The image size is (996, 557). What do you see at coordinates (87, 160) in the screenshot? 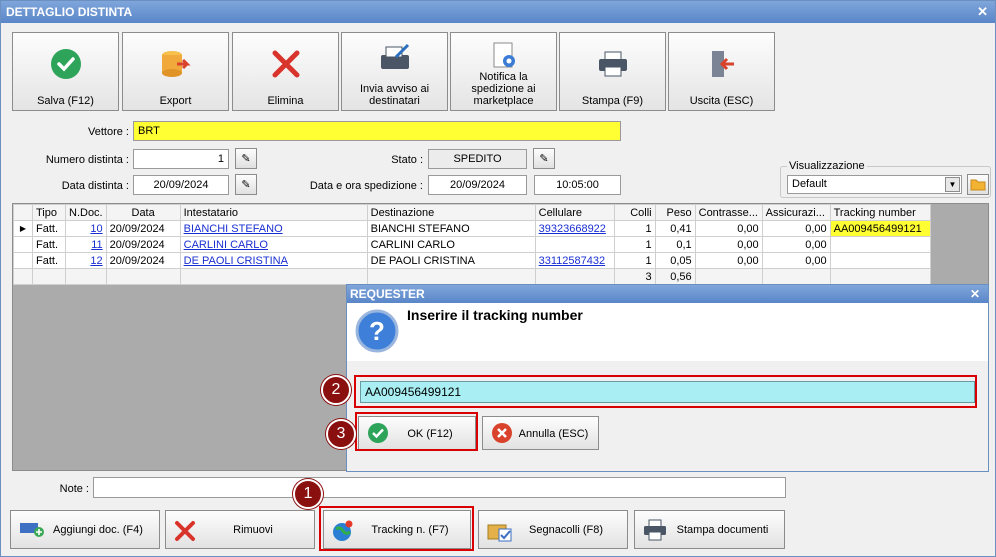
I see `numero-label: Numero distinta :` at bounding box center [87, 160].